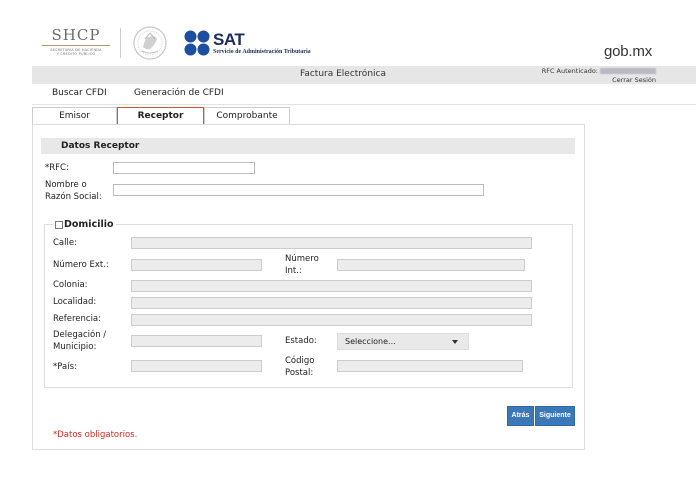  I want to click on colonia-input, so click(331, 286).